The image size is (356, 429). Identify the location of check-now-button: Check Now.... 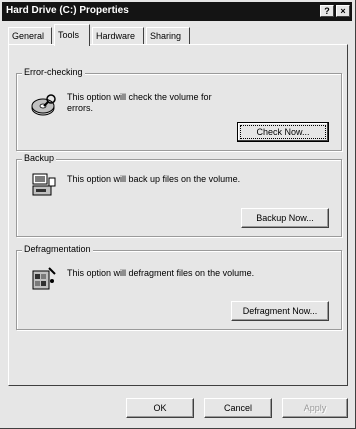
(283, 132).